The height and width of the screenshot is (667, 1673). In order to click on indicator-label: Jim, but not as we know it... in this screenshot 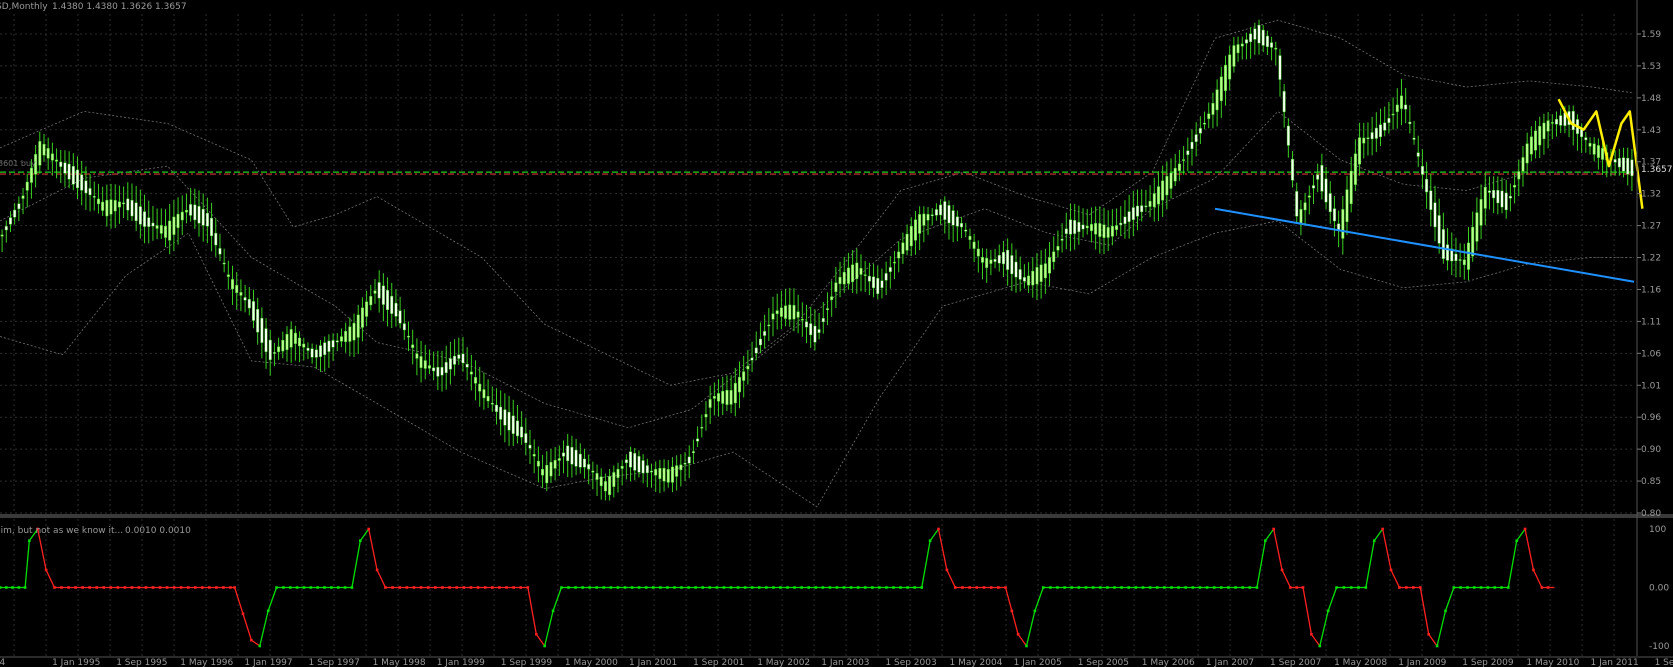, I will do `click(61, 531)`.